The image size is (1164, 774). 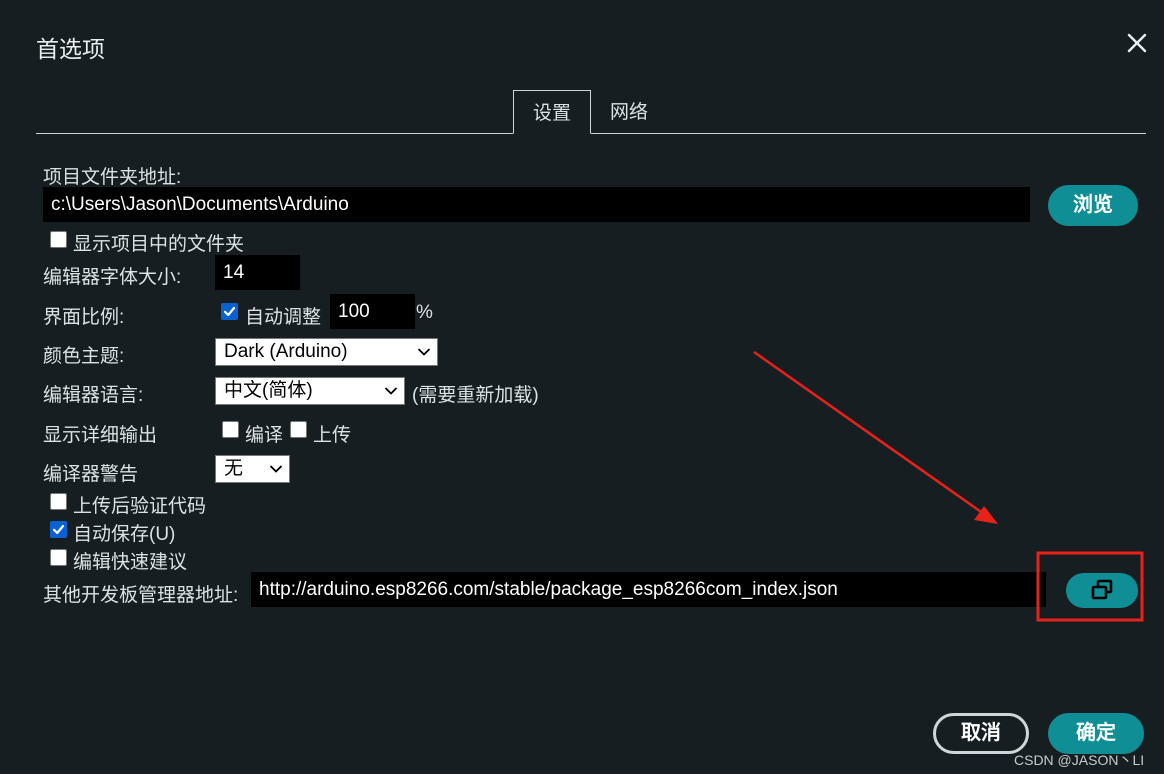 What do you see at coordinates (869, 433) in the screenshot?
I see `annotation-arrow` at bounding box center [869, 433].